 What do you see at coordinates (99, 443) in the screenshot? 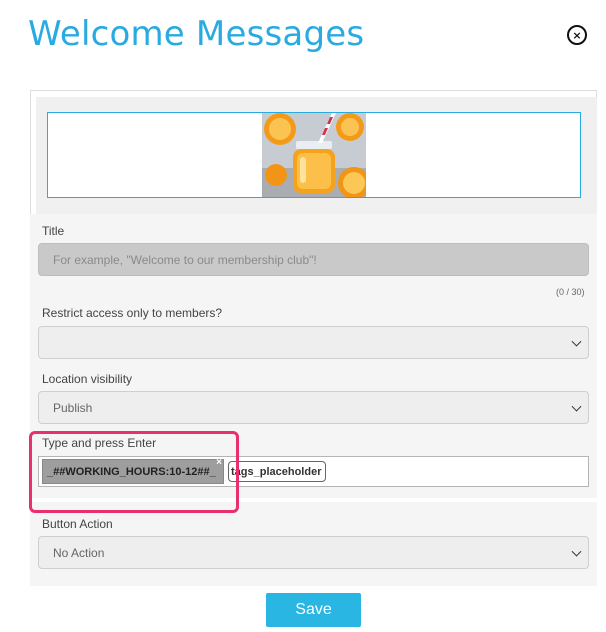
I see `tags-label: Type and press Enter` at bounding box center [99, 443].